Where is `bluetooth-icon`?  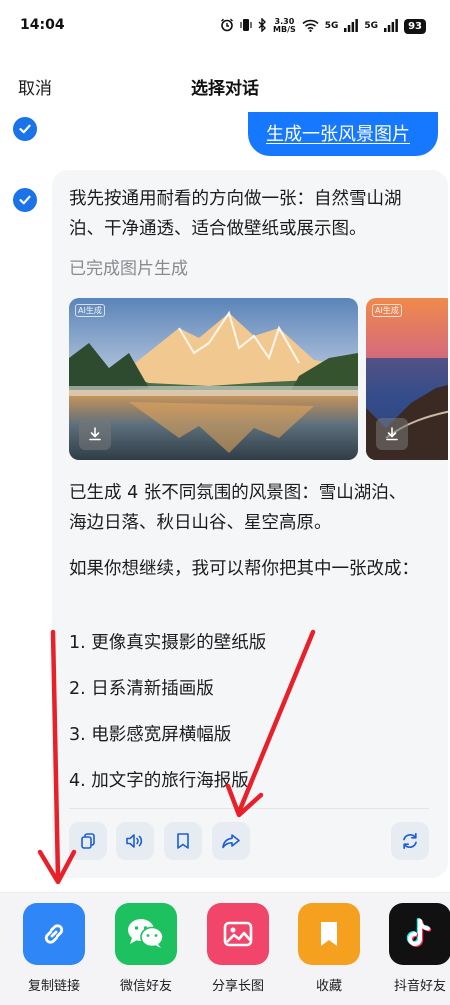
bluetooth-icon is located at coordinates (262, 26).